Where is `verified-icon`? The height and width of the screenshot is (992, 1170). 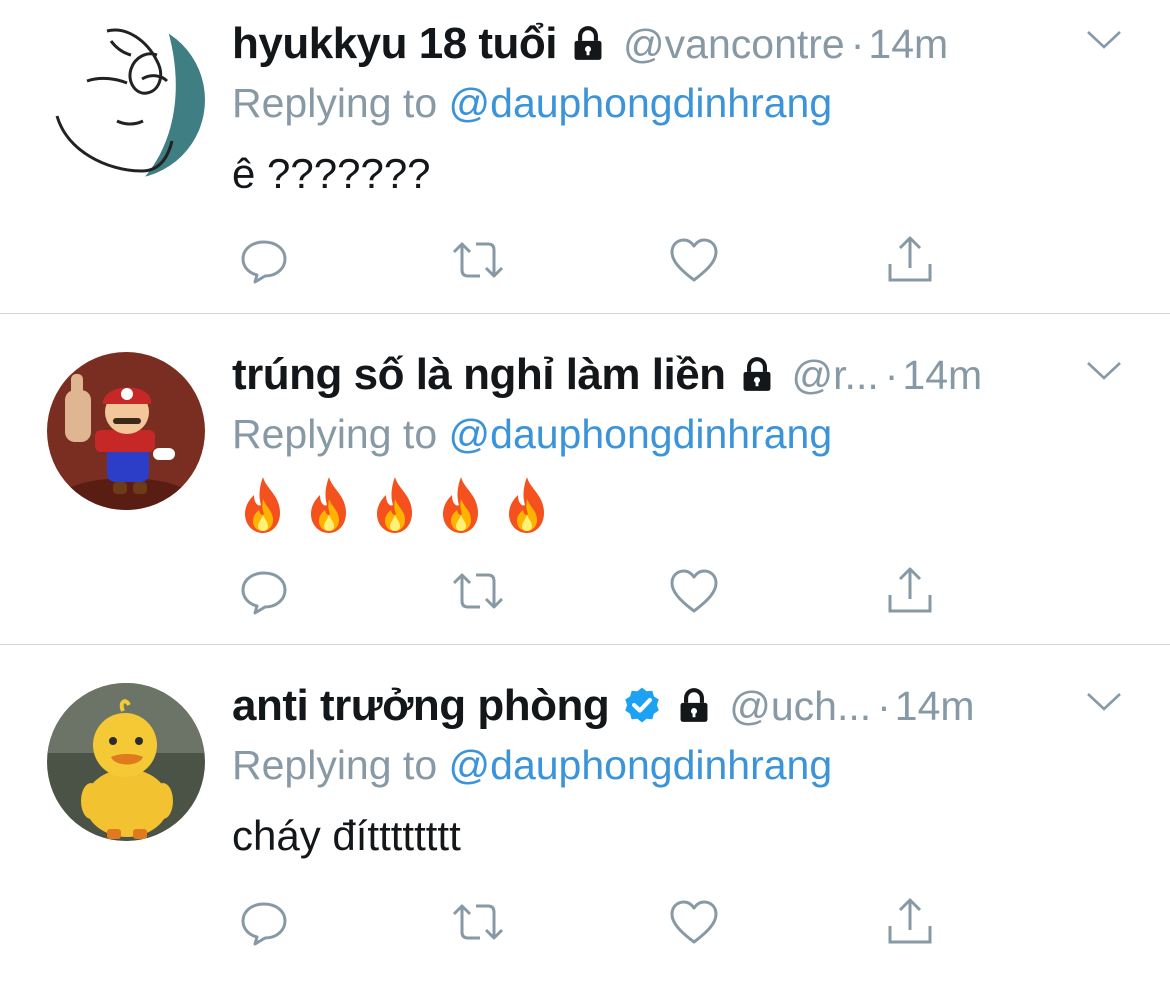 verified-icon is located at coordinates (642, 706).